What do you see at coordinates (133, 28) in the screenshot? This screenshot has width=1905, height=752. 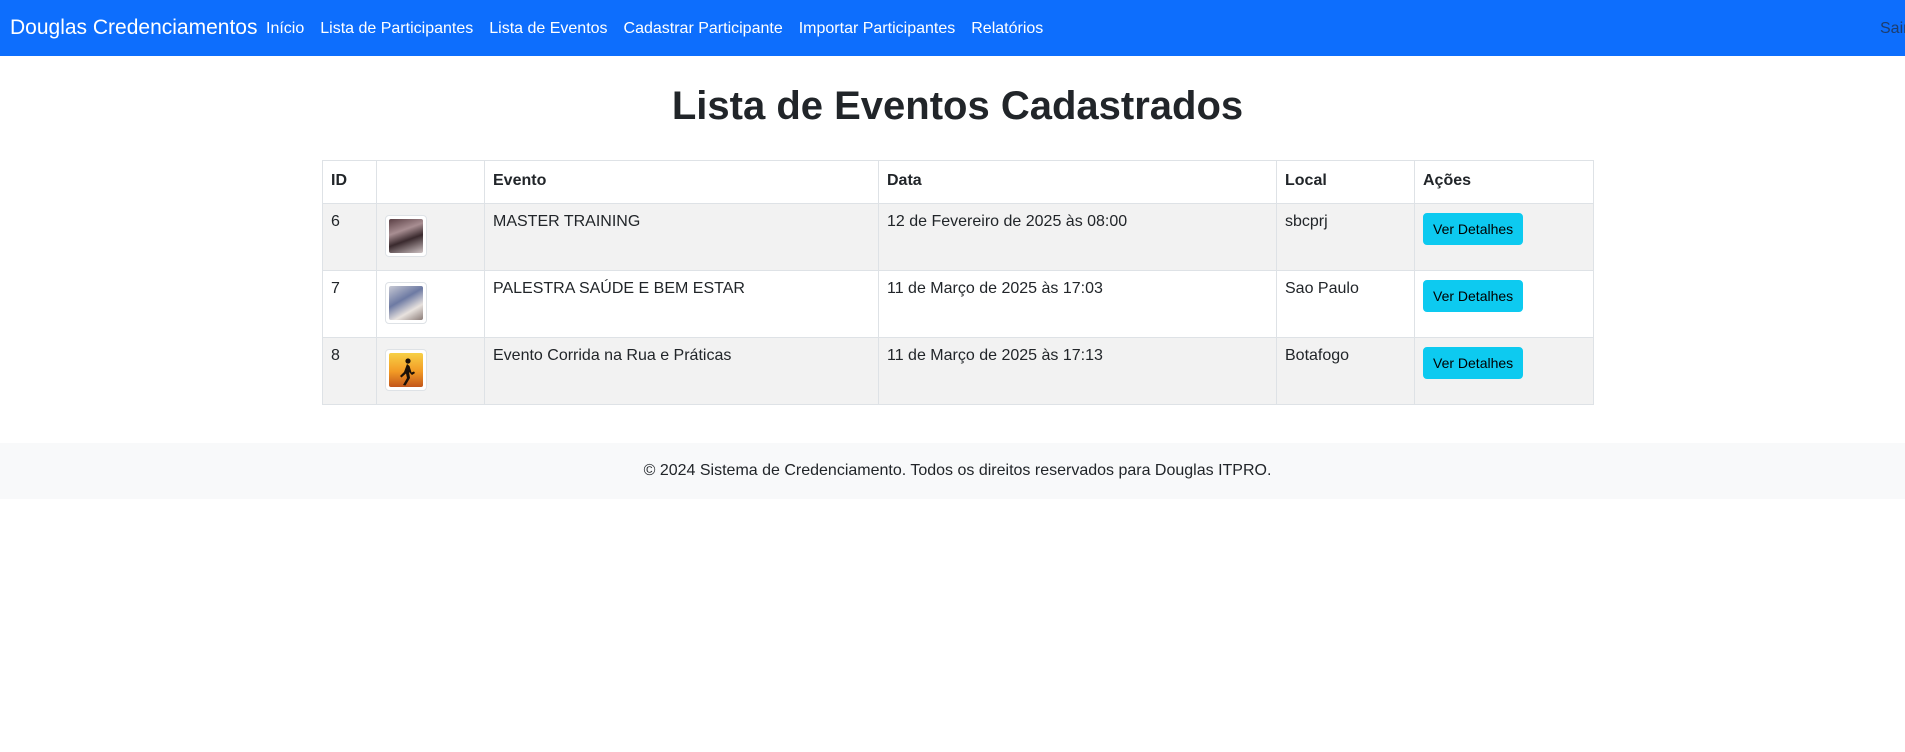 I see `brand-link: Douglas Credenciamentos` at bounding box center [133, 28].